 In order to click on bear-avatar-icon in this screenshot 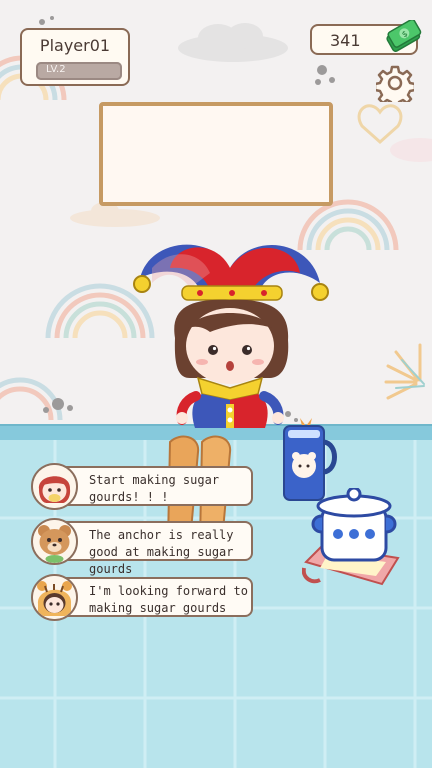, I will do `click(54, 541)`.